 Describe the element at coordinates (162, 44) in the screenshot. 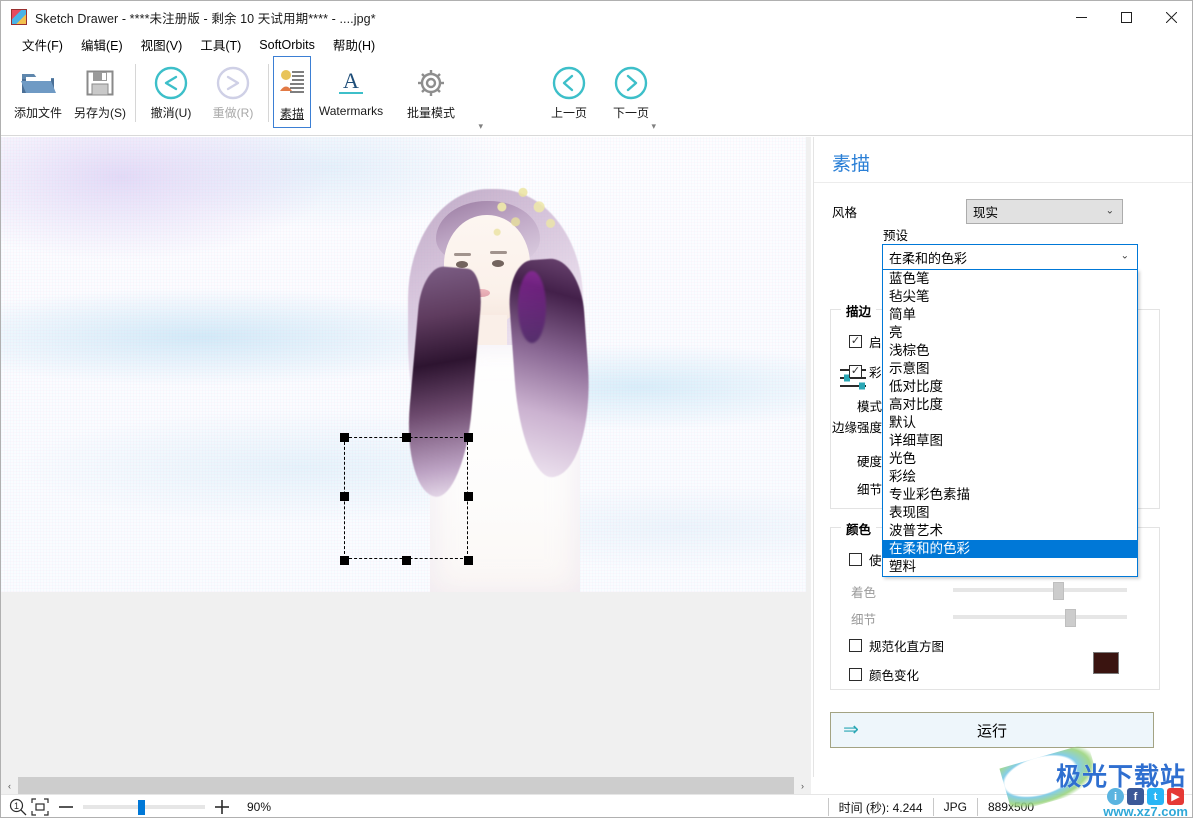

I see `menu-item-view: 视图(V)` at that location.